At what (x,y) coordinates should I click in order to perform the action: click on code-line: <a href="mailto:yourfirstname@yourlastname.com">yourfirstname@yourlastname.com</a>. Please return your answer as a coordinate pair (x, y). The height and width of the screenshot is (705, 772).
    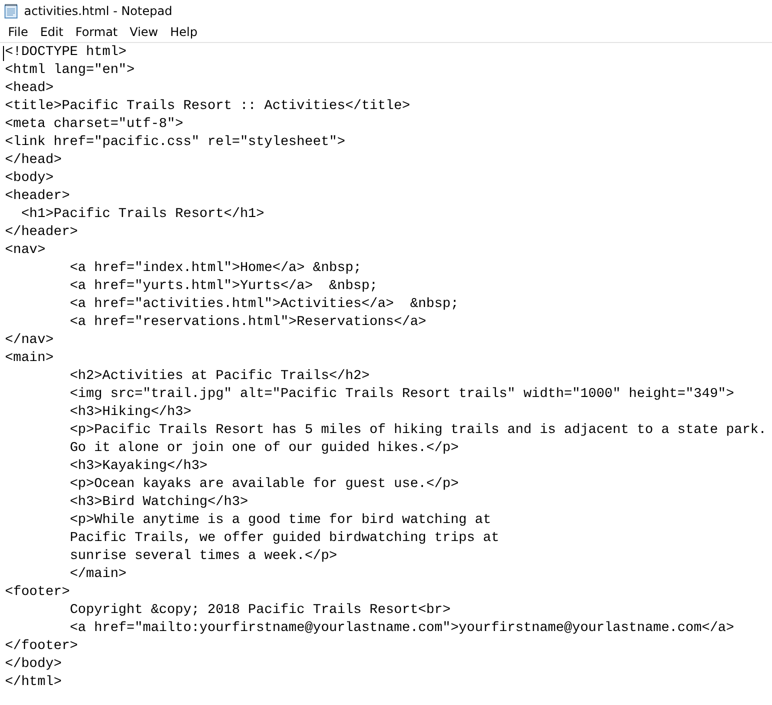
    Looking at the image, I should click on (401, 629).